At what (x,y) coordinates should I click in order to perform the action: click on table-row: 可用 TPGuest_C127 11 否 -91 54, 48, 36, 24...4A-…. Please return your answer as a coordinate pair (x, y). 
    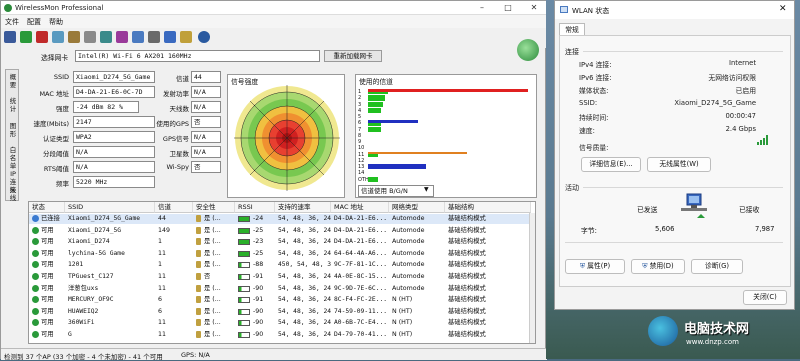
    Looking at the image, I should click on (282, 277).